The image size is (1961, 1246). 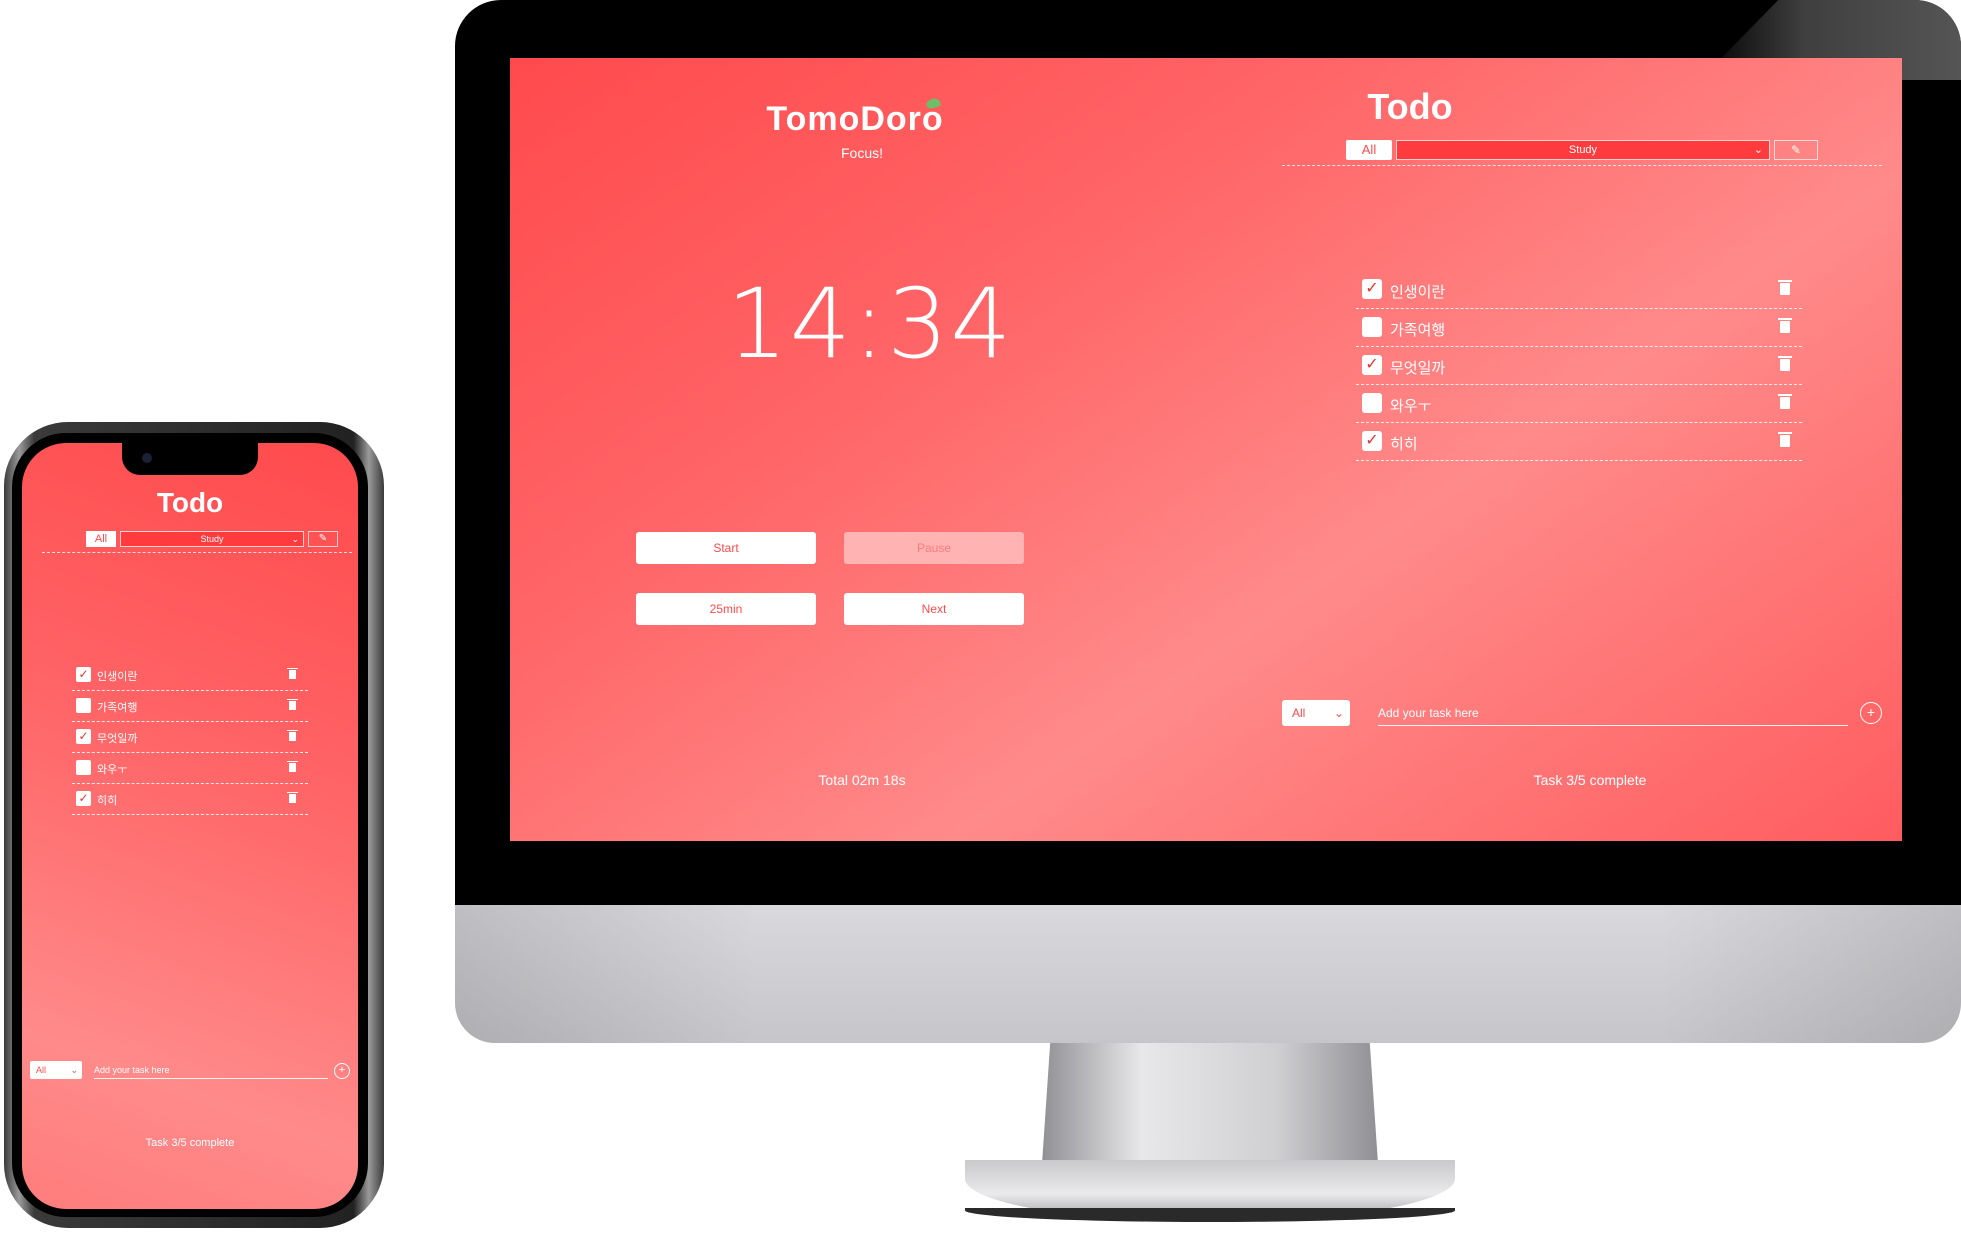 What do you see at coordinates (1208, 974) in the screenshot?
I see `monitor-chin-shading` at bounding box center [1208, 974].